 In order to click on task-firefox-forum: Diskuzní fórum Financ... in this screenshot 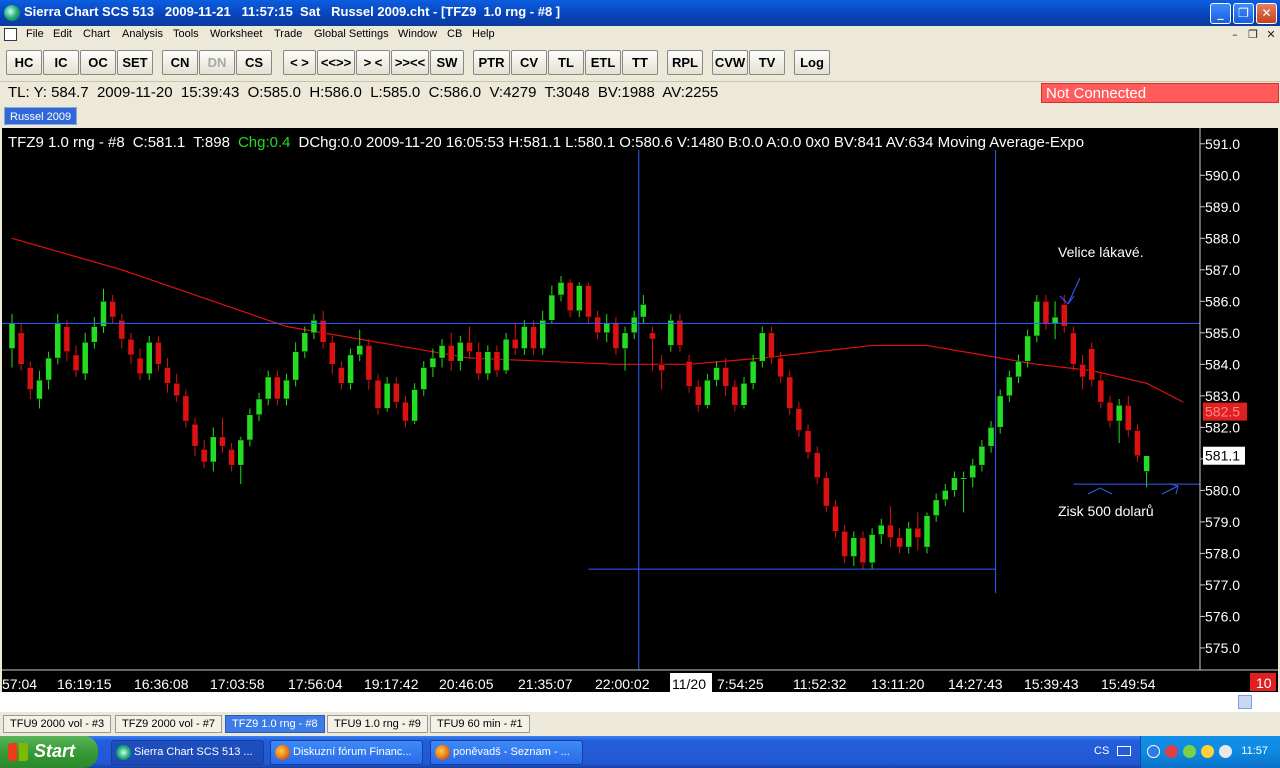, I will do `click(346, 752)`.